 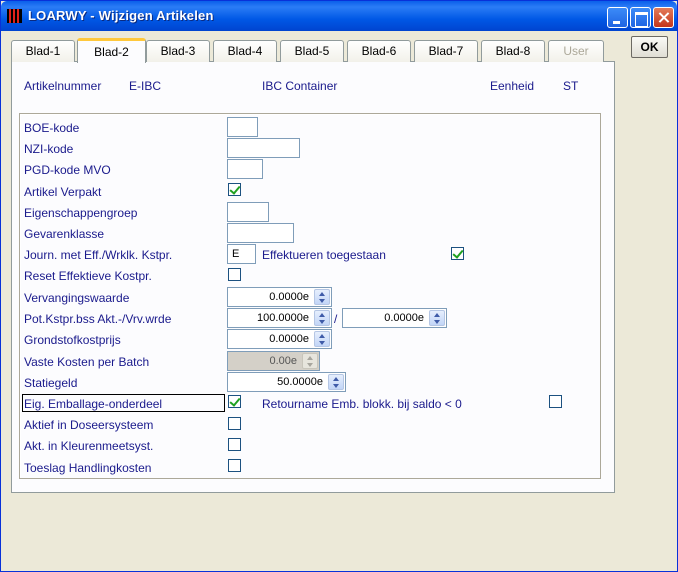 I want to click on vaste-kosten-spinner-icon, so click(x=310, y=361).